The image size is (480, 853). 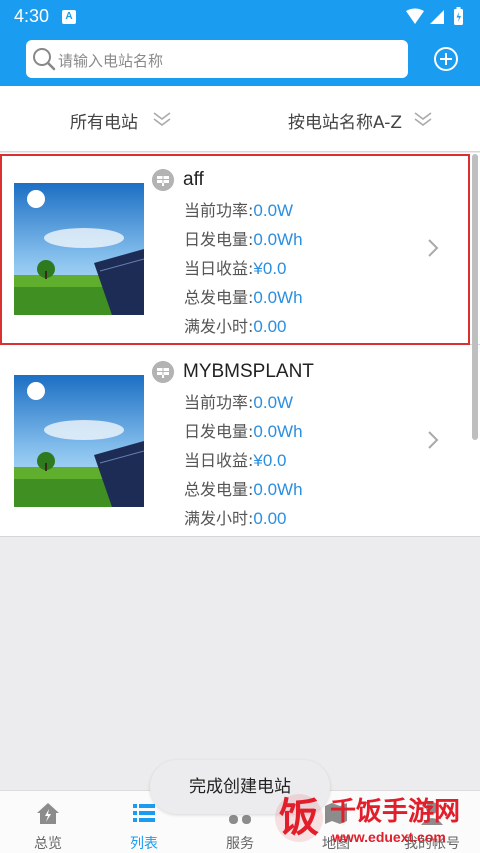 I want to click on site-watermark: 饭 千饭手游网 www.eduext.com, so click(x=372, y=820).